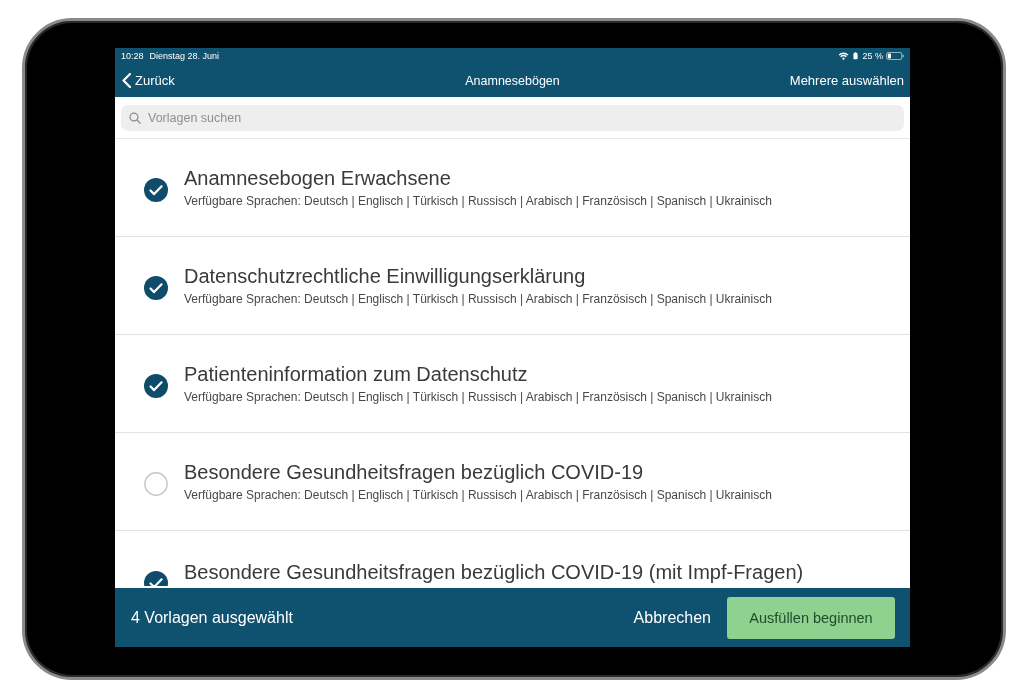  What do you see at coordinates (844, 56) in the screenshot?
I see `wifi-icon` at bounding box center [844, 56].